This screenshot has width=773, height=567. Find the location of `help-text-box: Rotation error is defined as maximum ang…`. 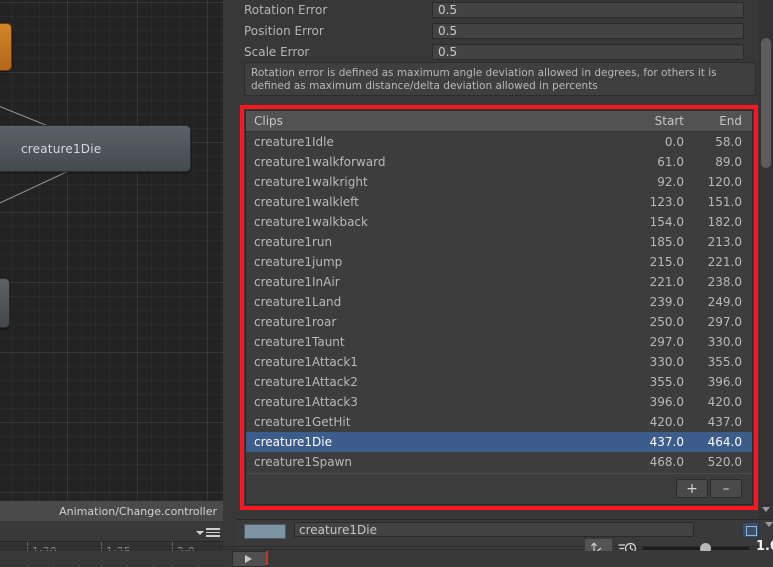

help-text-box: Rotation error is defined as maximum ang… is located at coordinates (500, 79).